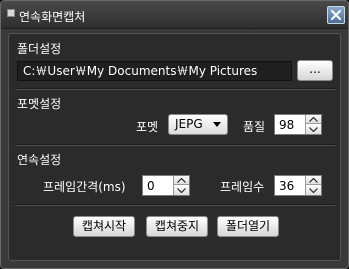 The height and width of the screenshot is (269, 349). I want to click on open-folder-button: 폴더열기, so click(248, 226).